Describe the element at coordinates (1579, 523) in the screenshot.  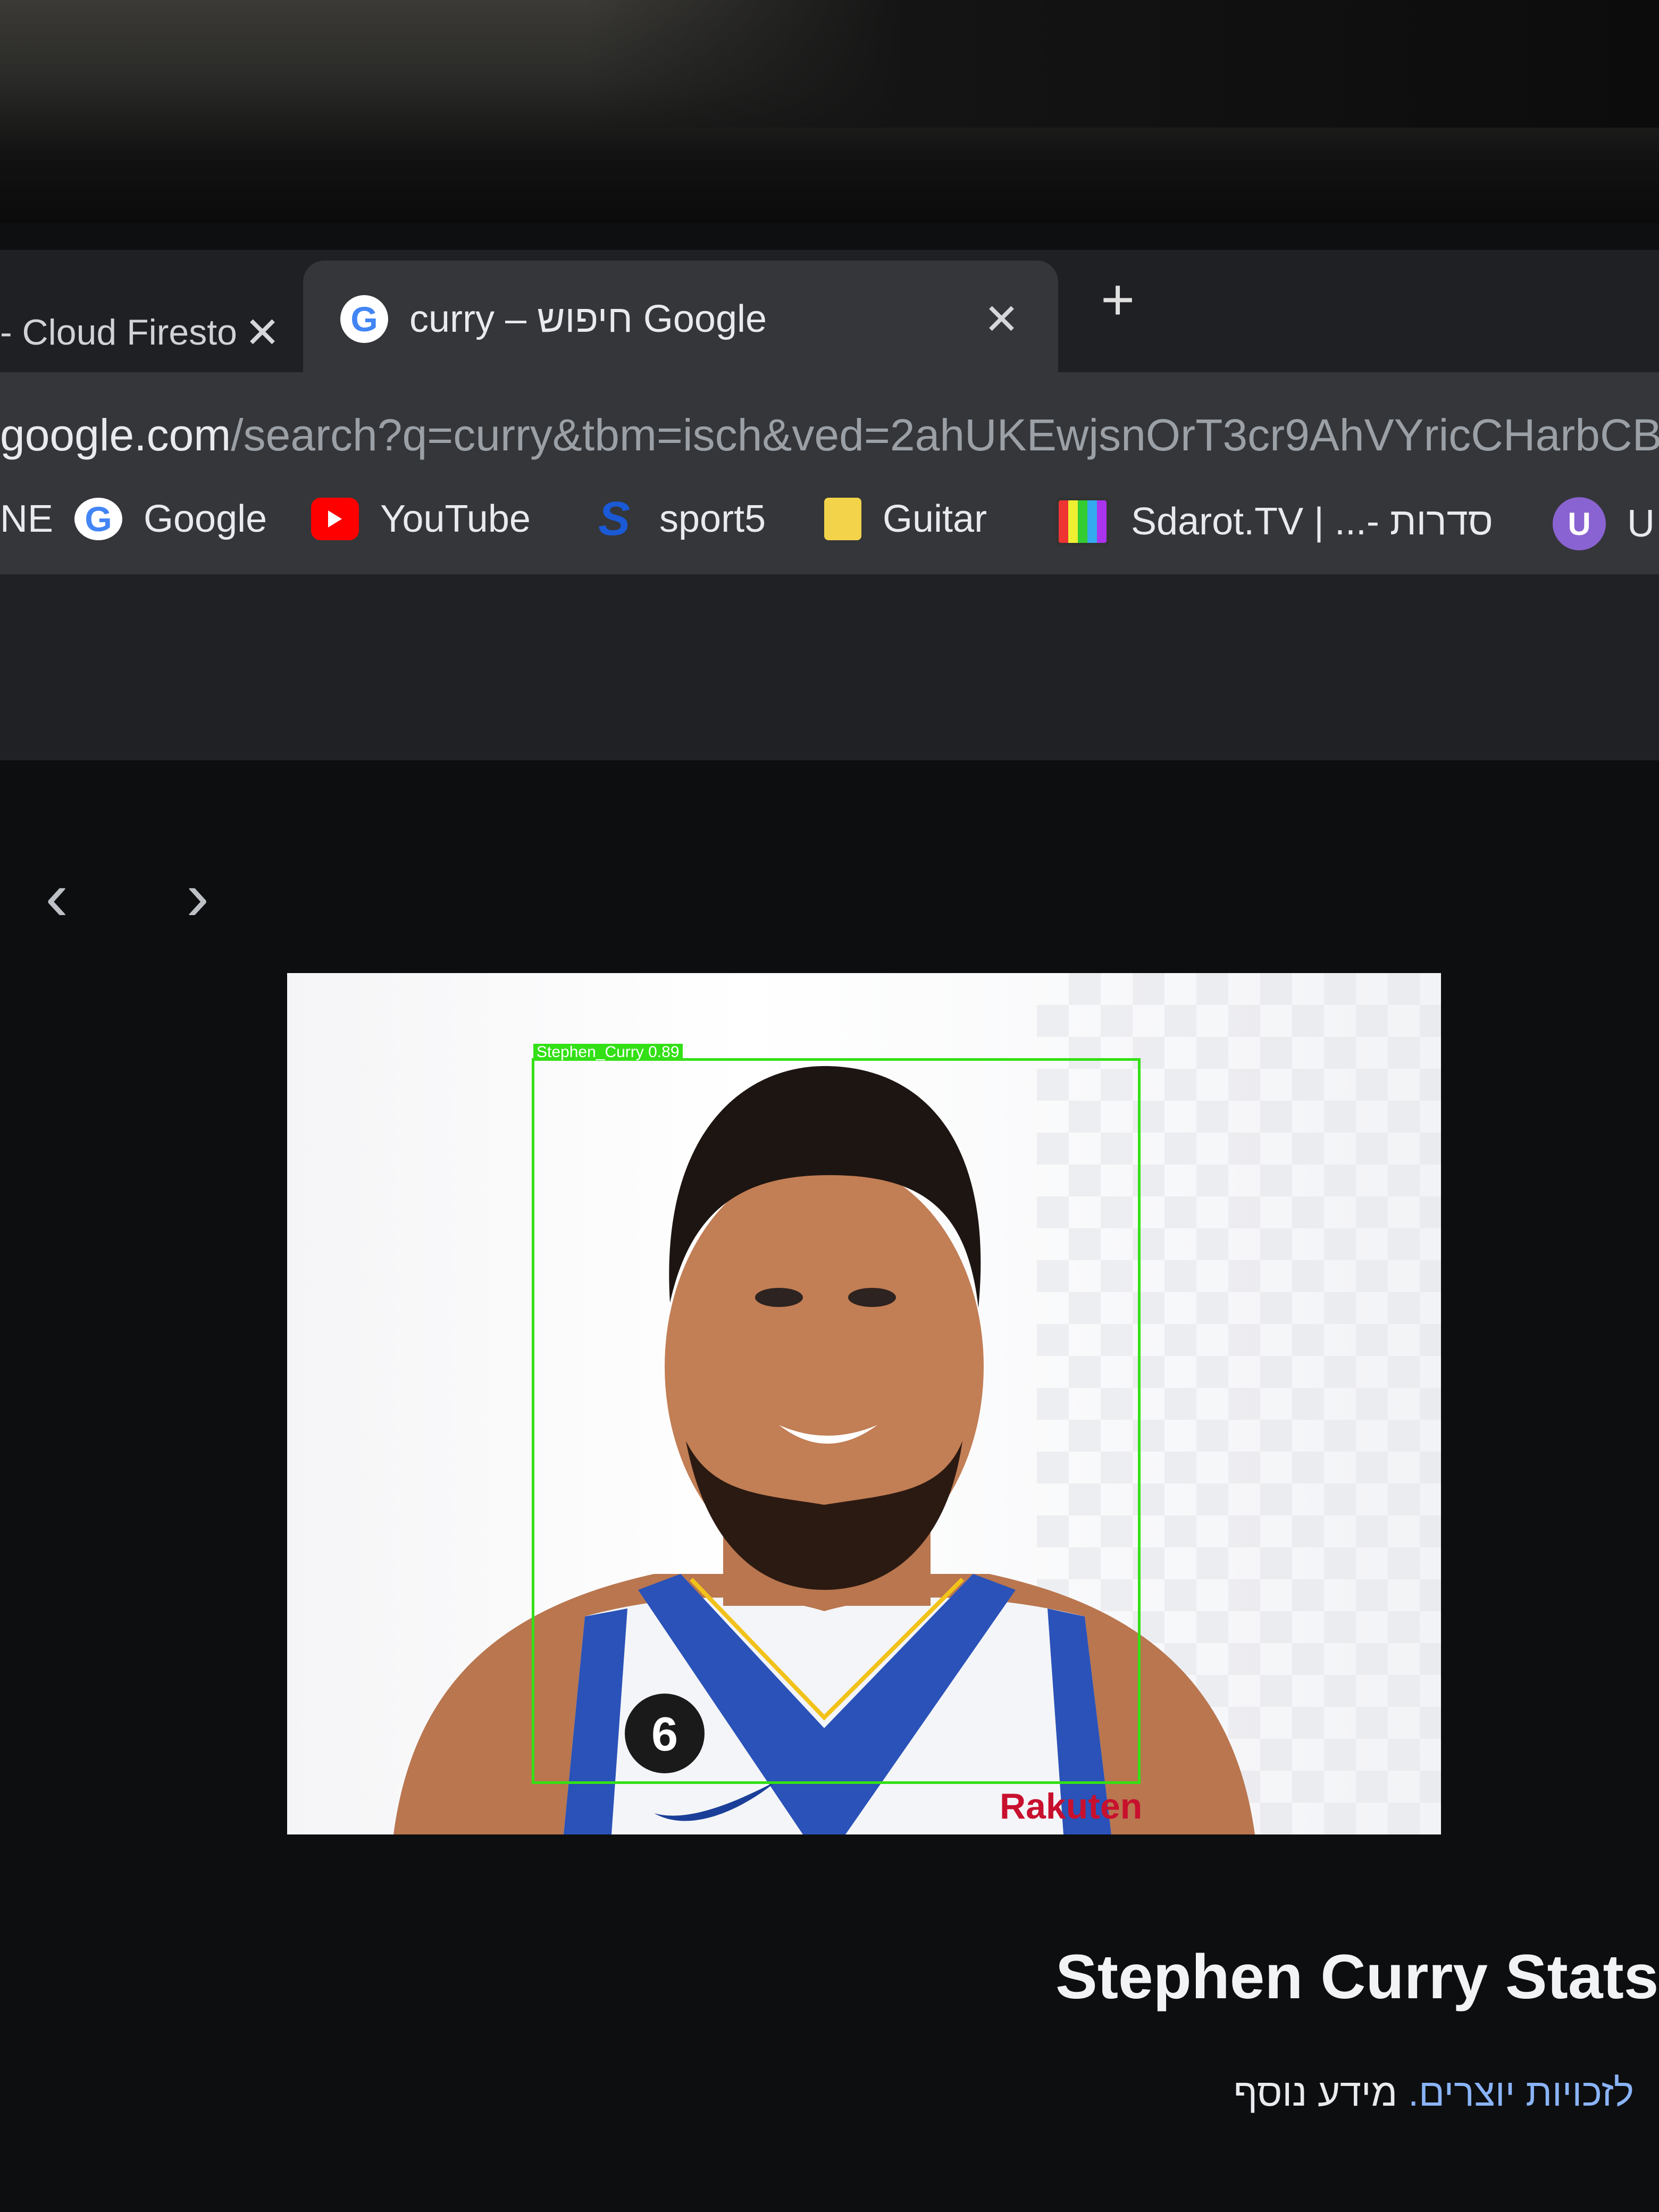
I see `u-icon: U` at that location.